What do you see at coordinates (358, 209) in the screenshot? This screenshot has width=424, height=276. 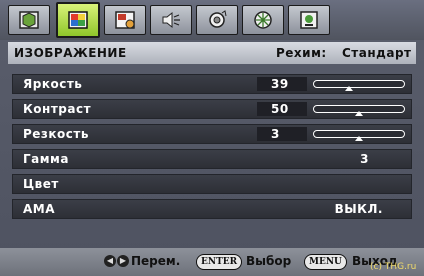 I see `ama-value: ВЫКЛ.` at bounding box center [358, 209].